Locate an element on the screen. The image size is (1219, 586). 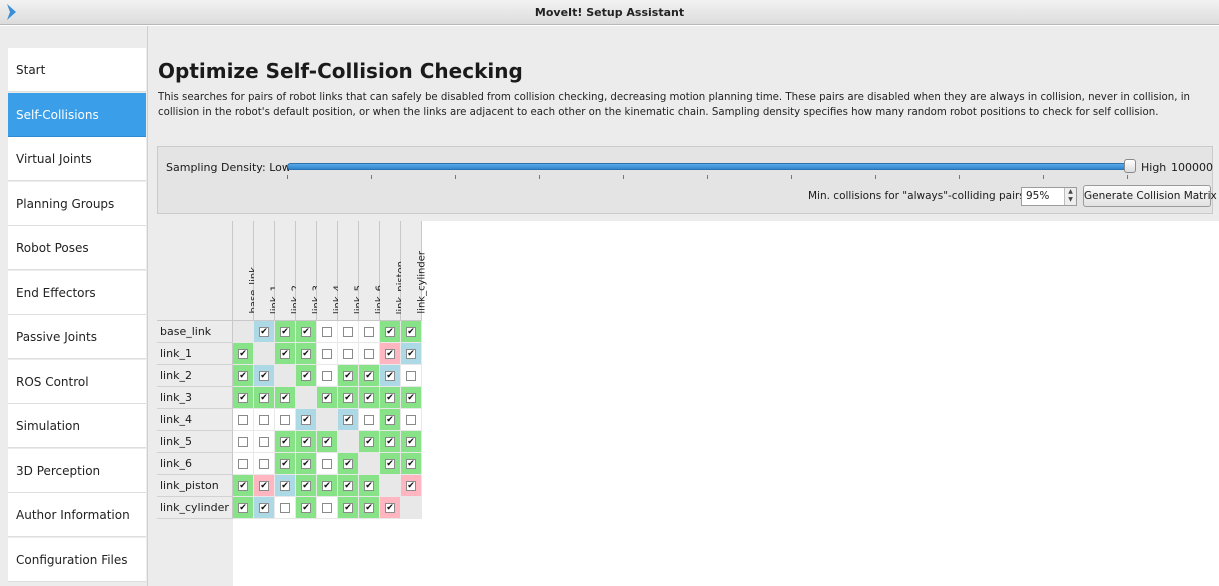
spinner-arrows: ▲ ▼ is located at coordinates (1070, 196).